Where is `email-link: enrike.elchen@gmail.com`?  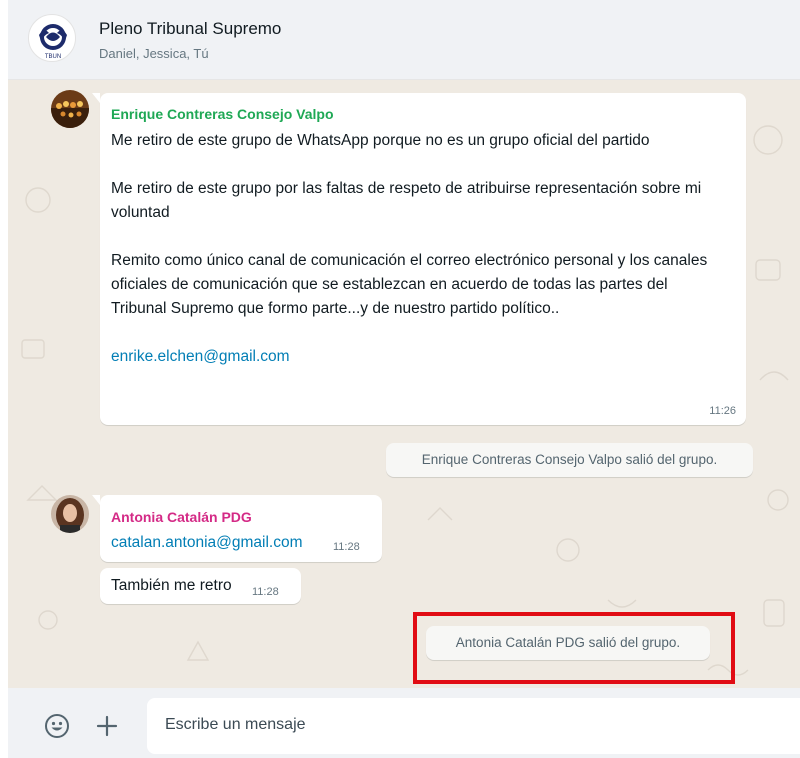
email-link: enrike.elchen@gmail.com is located at coordinates (416, 357).